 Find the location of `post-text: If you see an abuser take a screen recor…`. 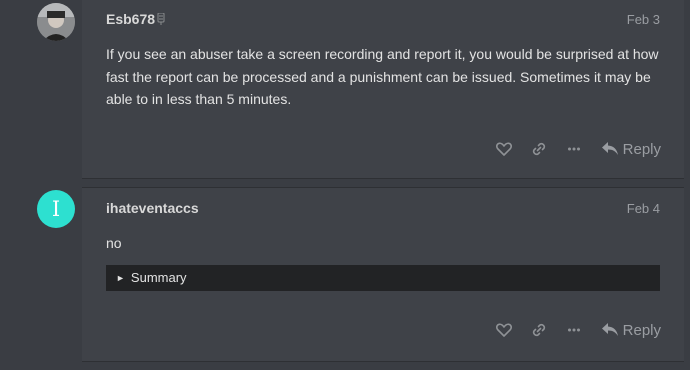

post-text: If you see an abuser take a screen recor… is located at coordinates (382, 76).